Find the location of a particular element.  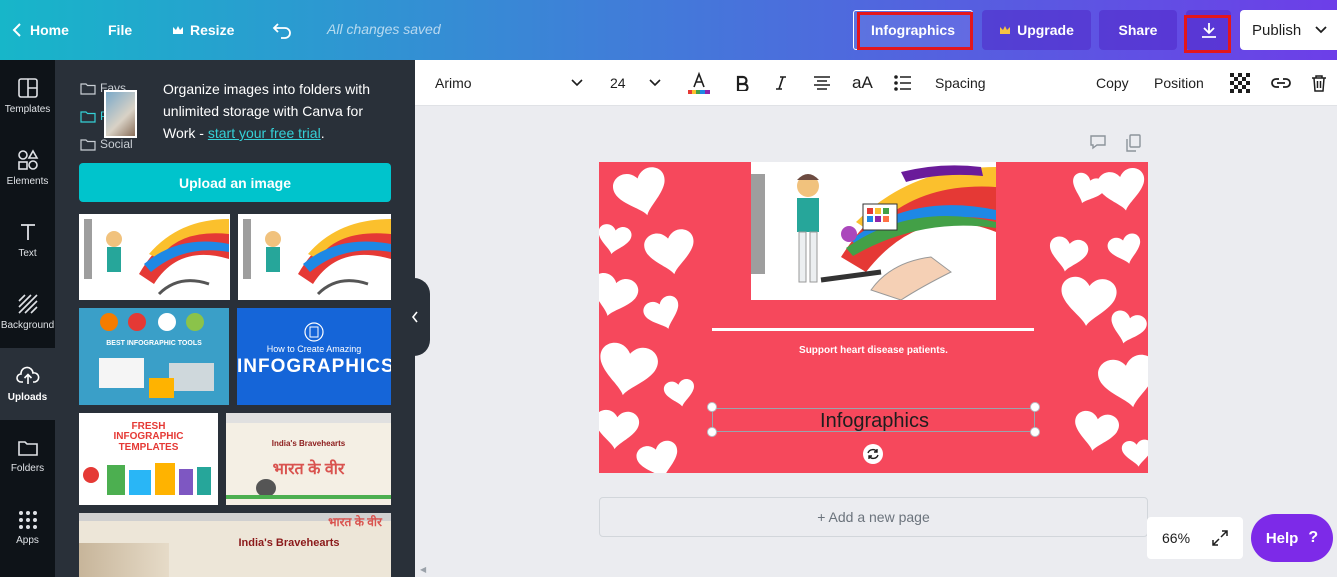

save-status: All changes saved is located at coordinates (384, 29).